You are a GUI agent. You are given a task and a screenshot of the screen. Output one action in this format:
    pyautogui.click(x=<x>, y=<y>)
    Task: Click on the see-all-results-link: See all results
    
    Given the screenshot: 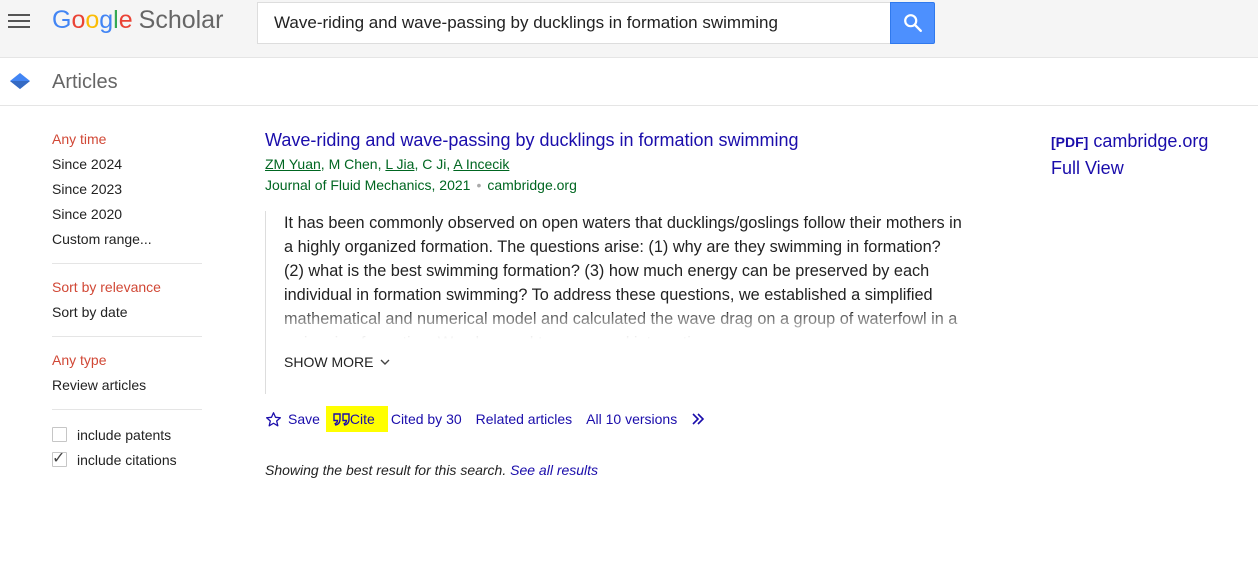 What is the action you would take?
    pyautogui.click(x=554, y=470)
    